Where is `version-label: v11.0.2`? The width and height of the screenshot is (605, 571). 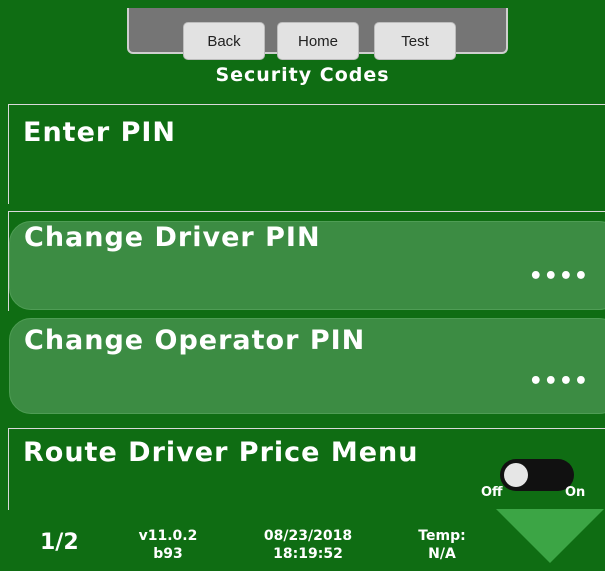
version-label: v11.0.2 is located at coordinates (168, 536).